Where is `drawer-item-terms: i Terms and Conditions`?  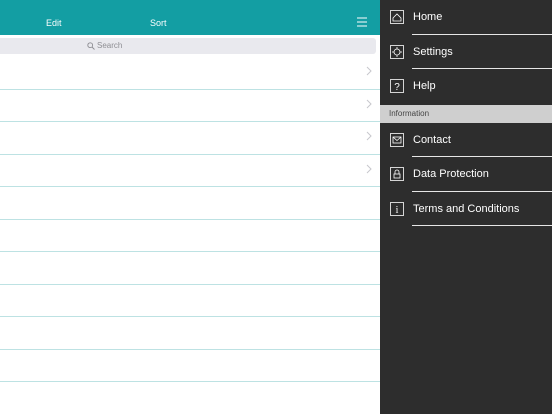
drawer-item-terms: i Terms and Conditions is located at coordinates (466, 209).